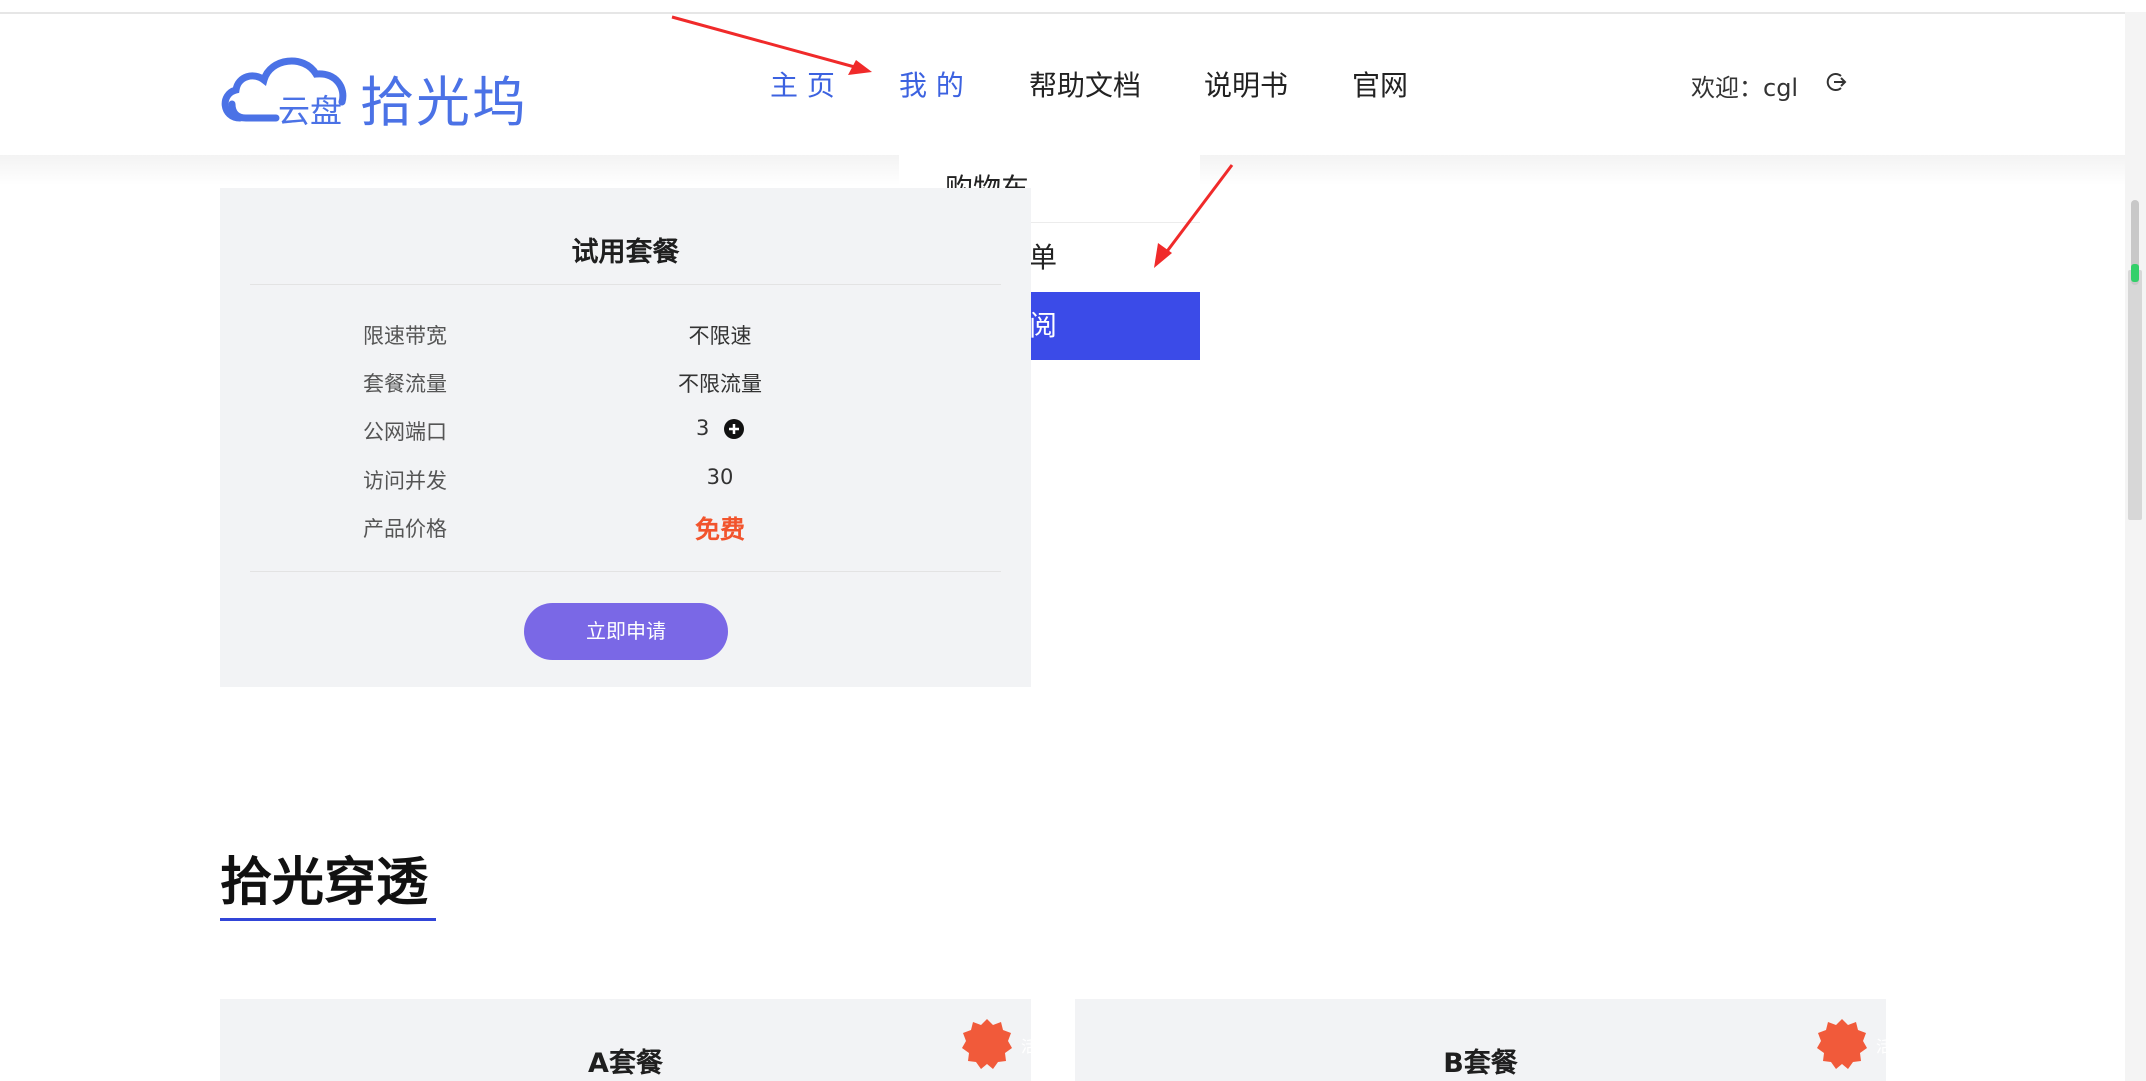 The height and width of the screenshot is (1081, 2146). What do you see at coordinates (1480, 1063) in the screenshot?
I see `plan-b-title: B套餐` at bounding box center [1480, 1063].